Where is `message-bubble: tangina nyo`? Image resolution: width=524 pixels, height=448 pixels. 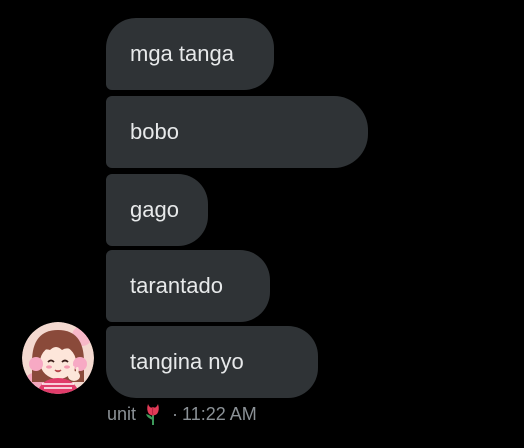 message-bubble: tangina nyo is located at coordinates (212, 362).